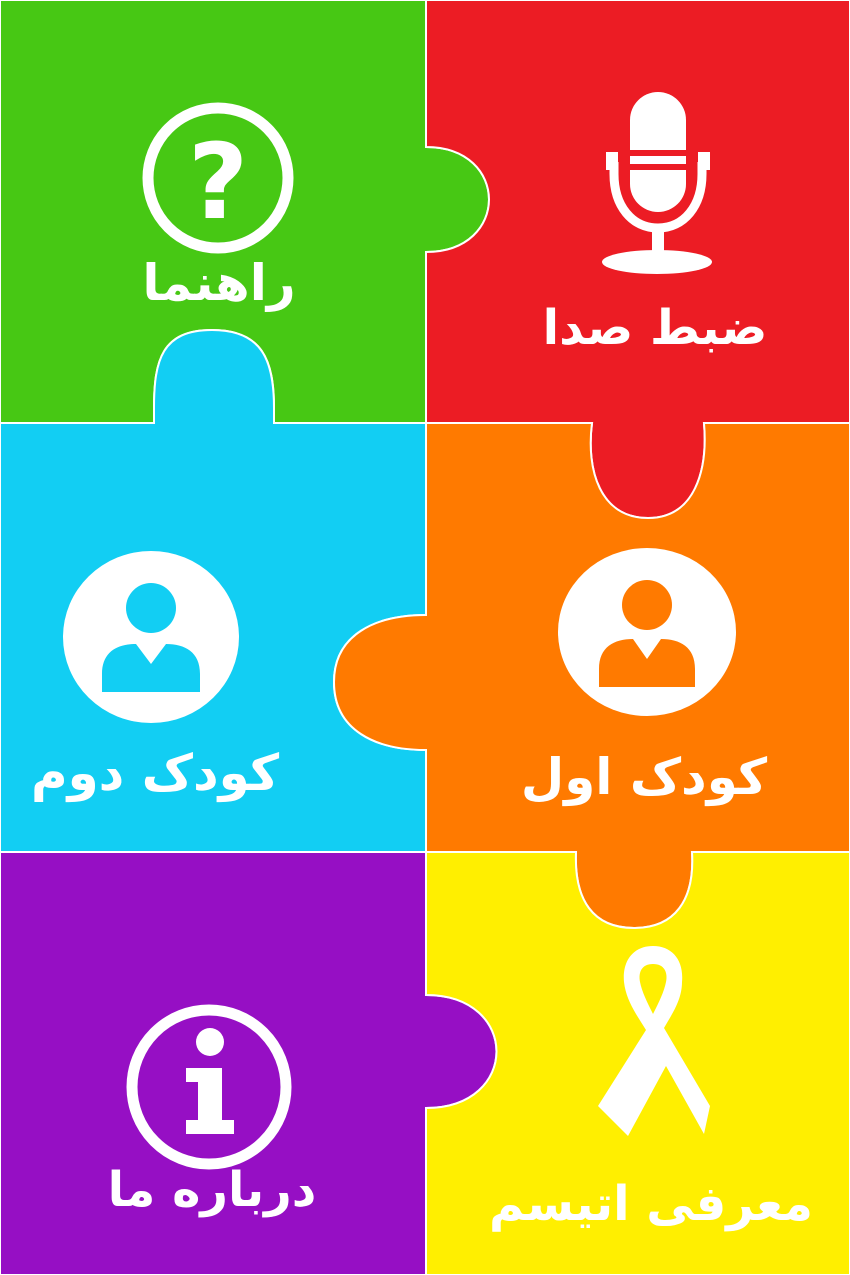 This screenshot has height=1275, width=850. Describe the element at coordinates (212, 1190) in the screenshot. I see `about-label: درباره ما` at that location.